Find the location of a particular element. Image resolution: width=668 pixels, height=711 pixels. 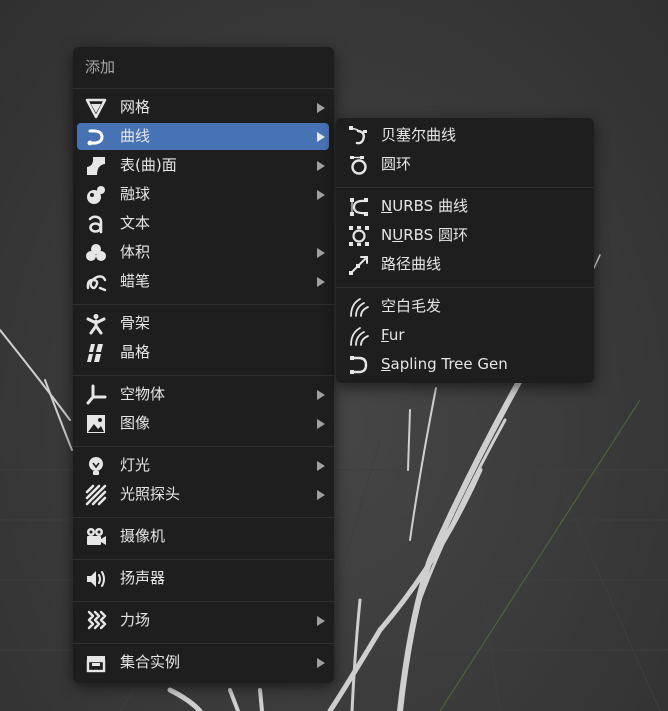

menu-item-label: 力场 is located at coordinates (135, 620).